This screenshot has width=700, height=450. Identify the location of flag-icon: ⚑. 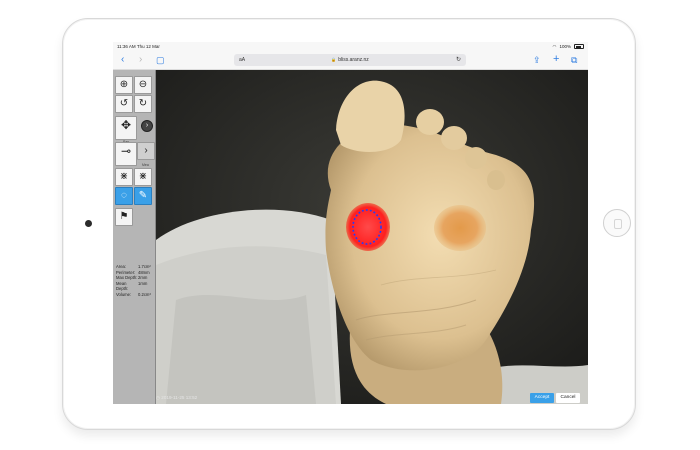
(124, 216).